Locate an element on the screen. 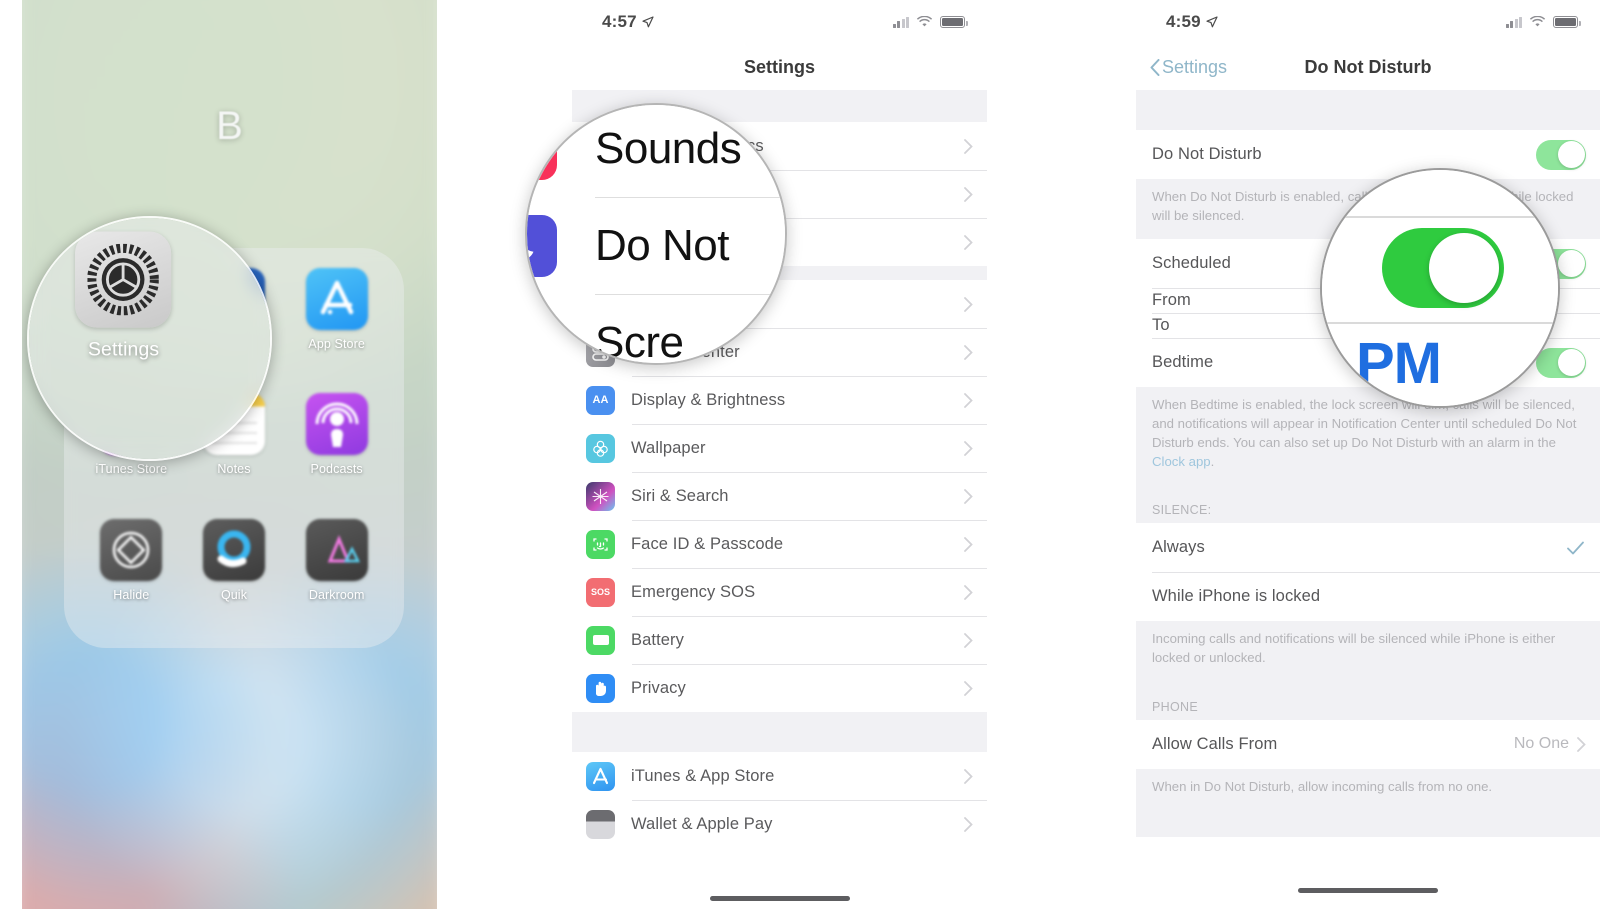 This screenshot has width=1600, height=909. status-time: 4:59 is located at coordinates (1183, 21).